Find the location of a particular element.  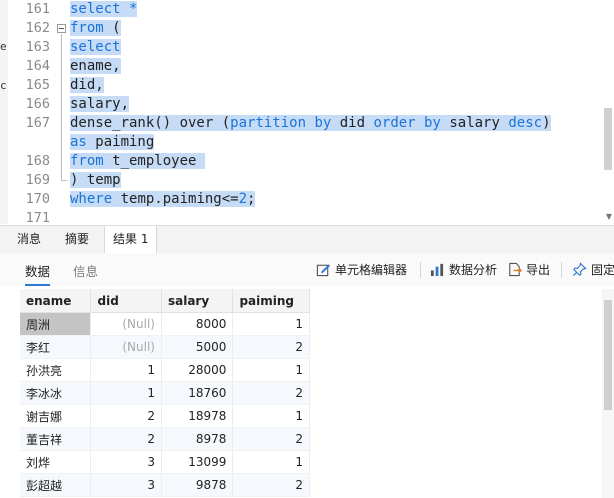

sql-keyword: desc is located at coordinates (525, 123).